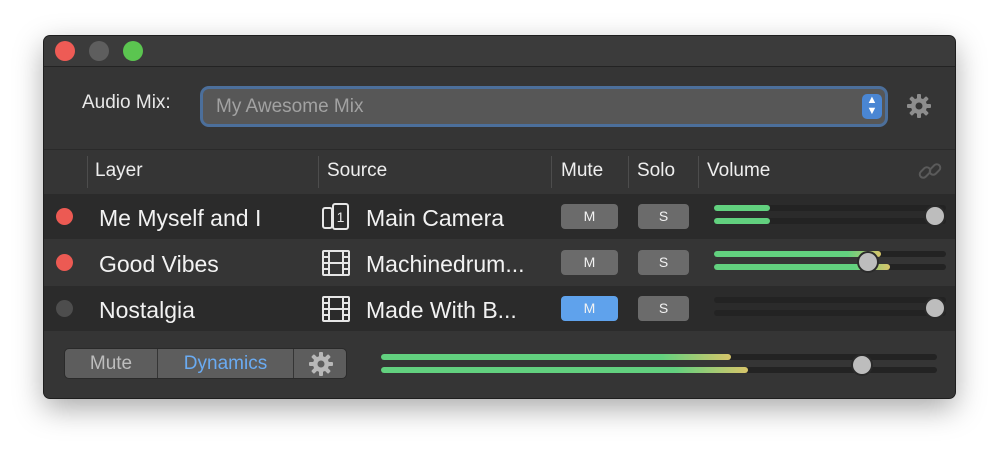 This screenshot has width=1000, height=451. Describe the element at coordinates (499, 51) in the screenshot. I see `title-bar` at that location.